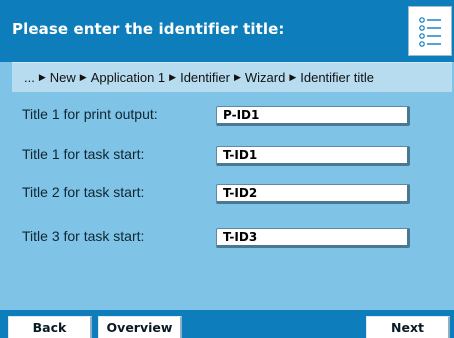 This screenshot has width=454, height=338. What do you see at coordinates (140, 327) in the screenshot?
I see `overview-button: Overview` at bounding box center [140, 327].